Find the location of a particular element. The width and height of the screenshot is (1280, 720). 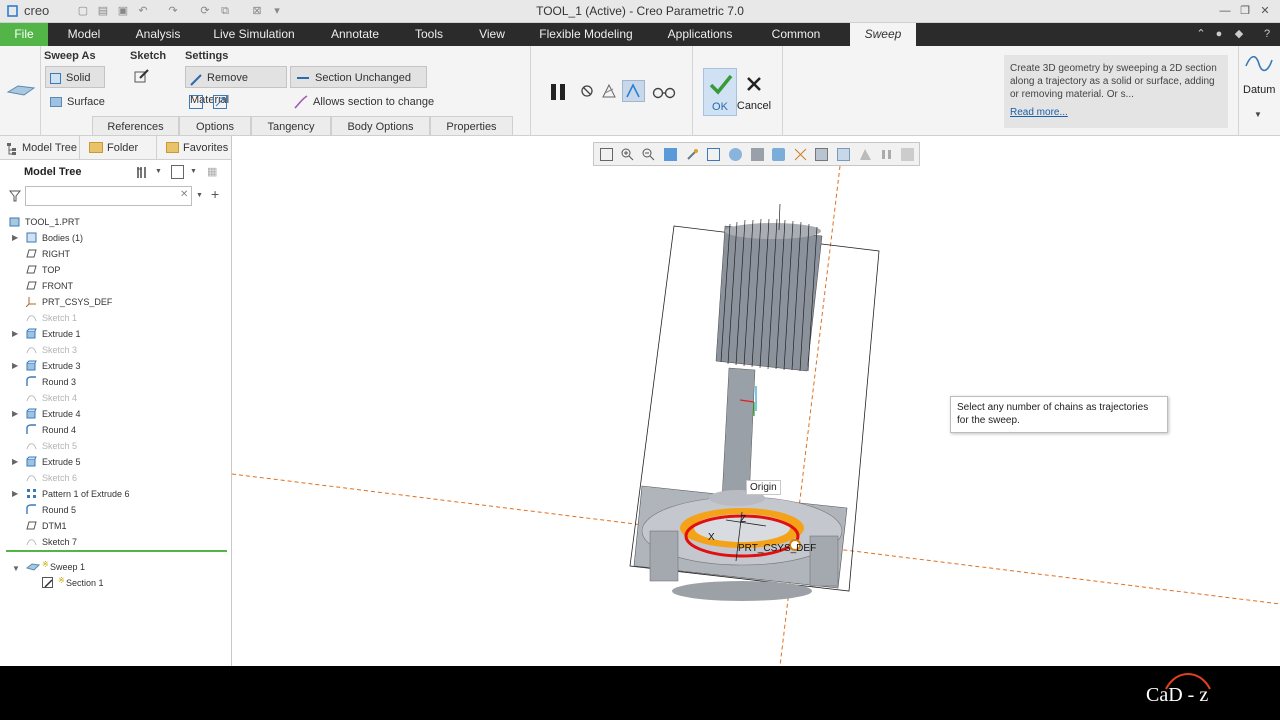

remove-material-button: Remove Material is located at coordinates (236, 86).